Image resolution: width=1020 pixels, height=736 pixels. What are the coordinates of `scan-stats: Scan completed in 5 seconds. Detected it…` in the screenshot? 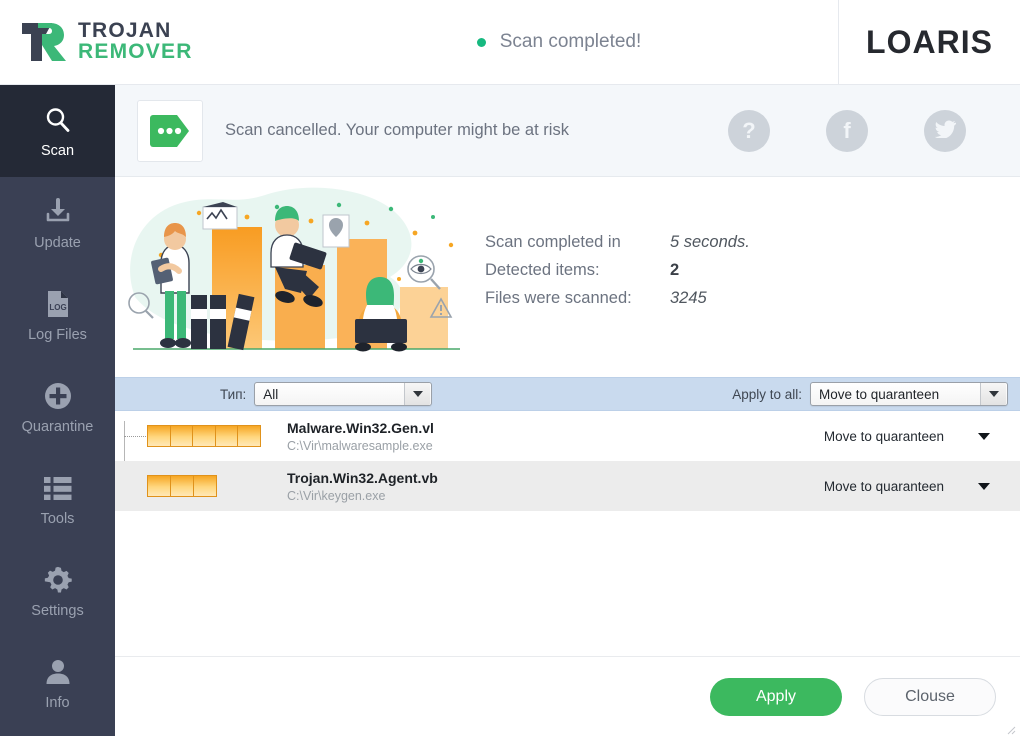 It's located at (617, 270).